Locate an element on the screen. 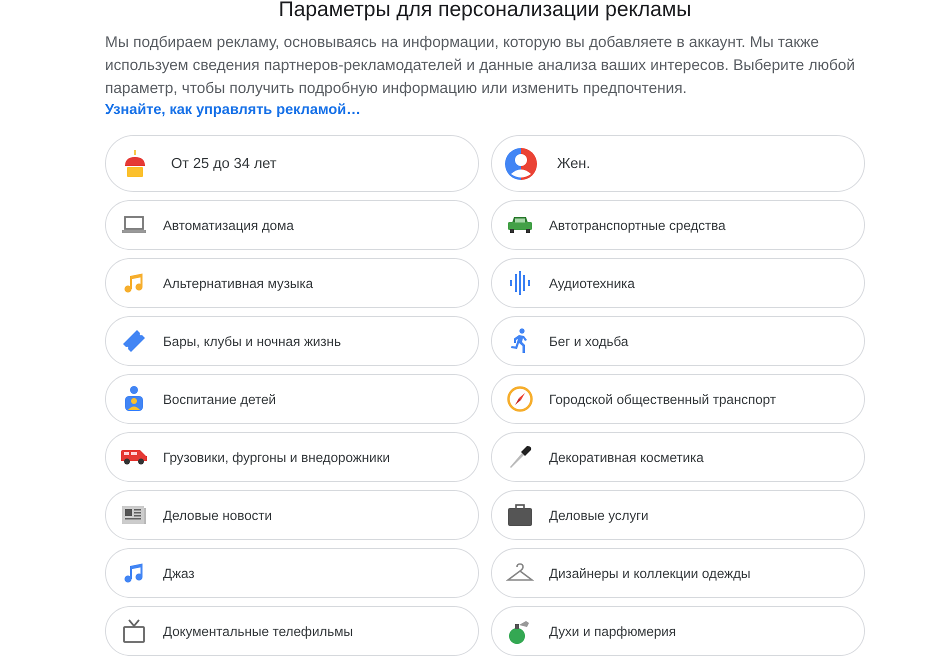 Image resolution: width=951 pixels, height=671 pixels. ad-factor-card: Джаз is located at coordinates (292, 573).